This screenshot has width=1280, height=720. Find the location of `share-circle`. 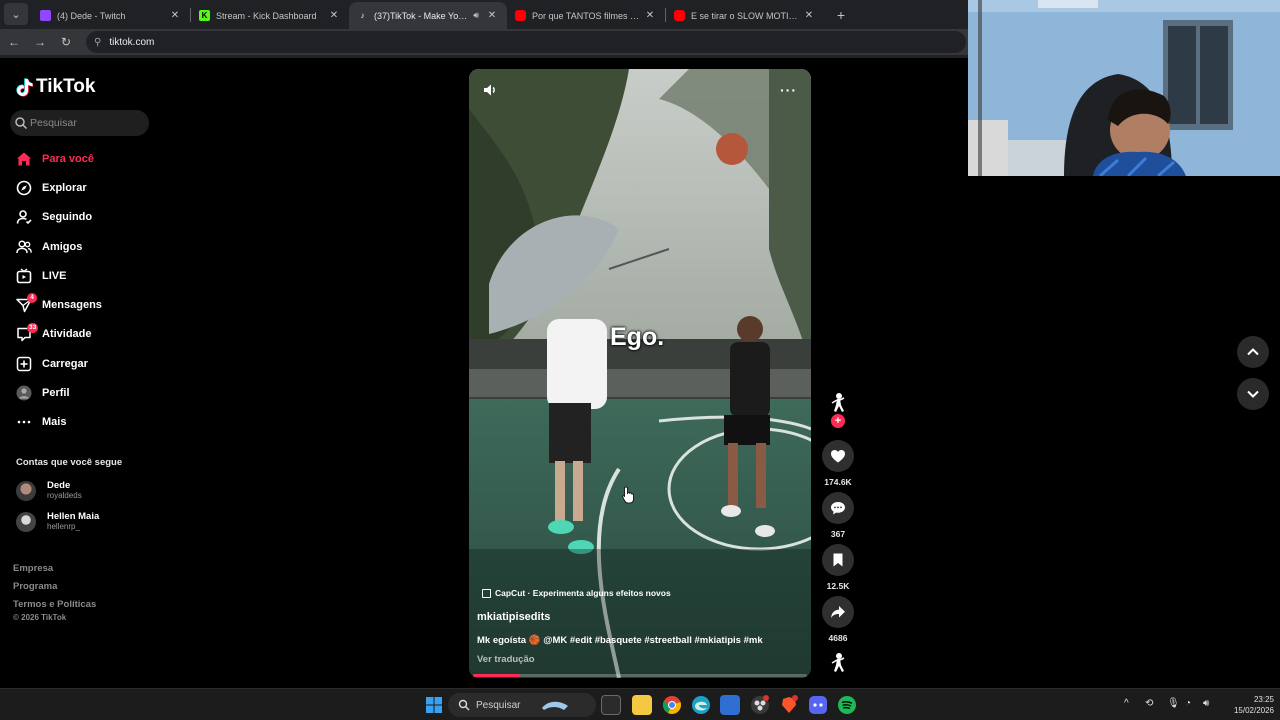

share-circle is located at coordinates (838, 612).